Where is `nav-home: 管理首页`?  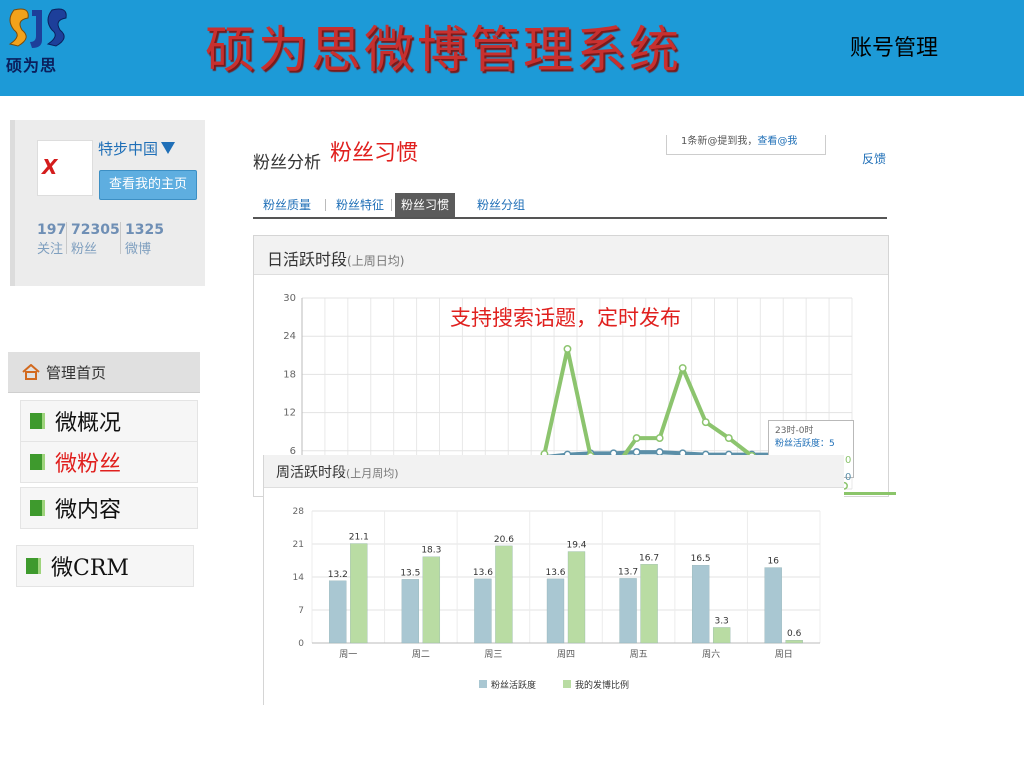
nav-home: 管理首页 is located at coordinates (104, 372).